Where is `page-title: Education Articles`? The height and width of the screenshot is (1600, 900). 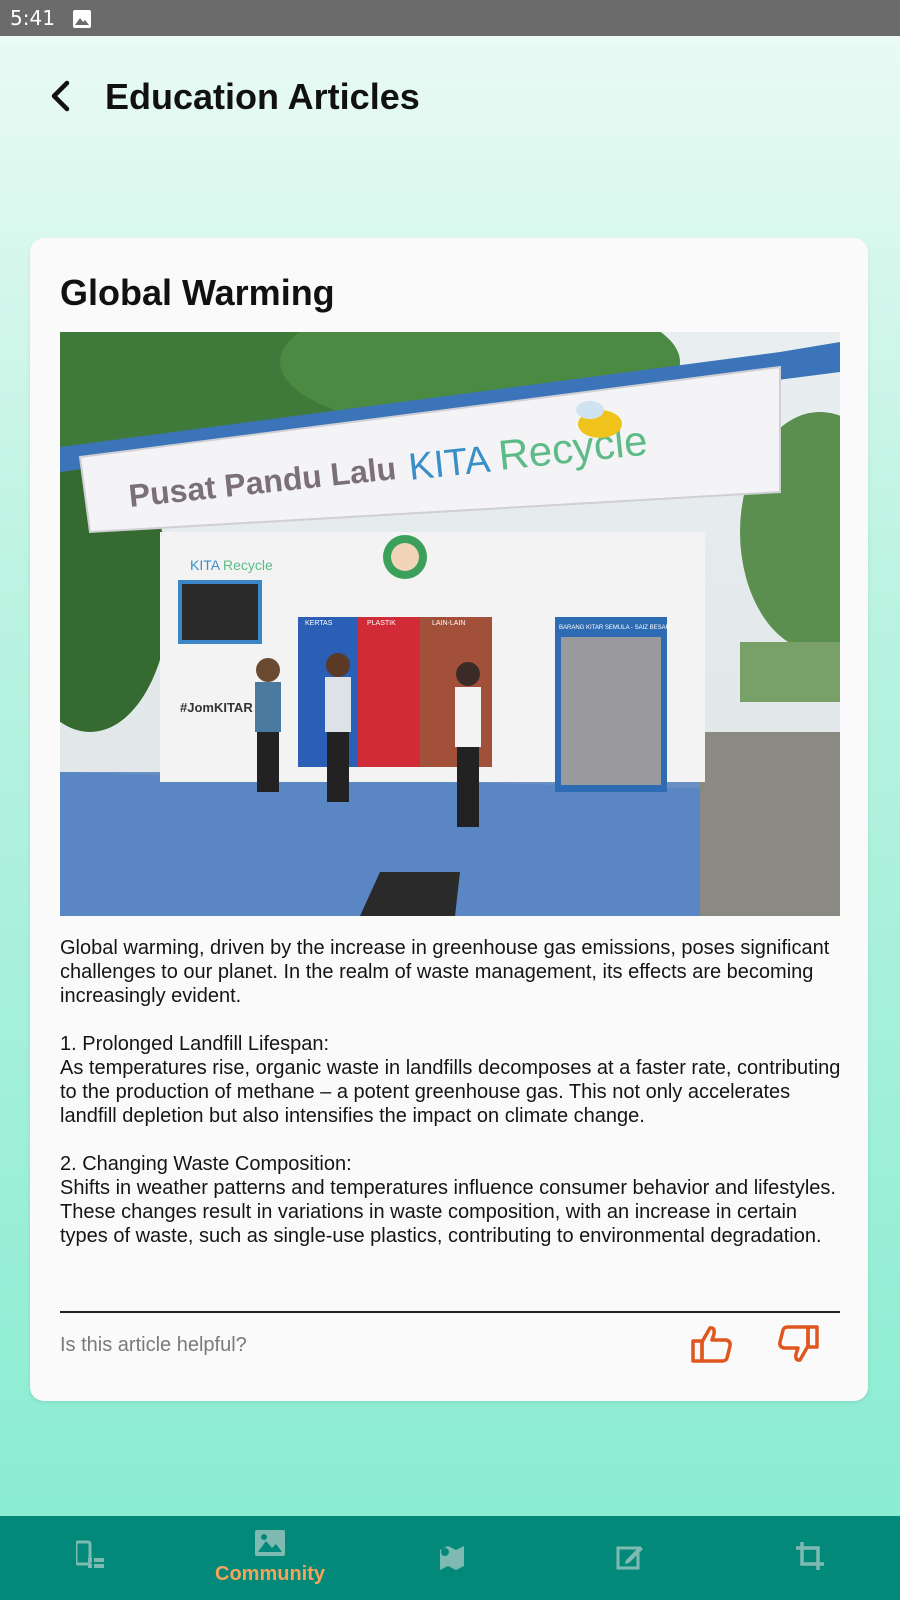 page-title: Education Articles is located at coordinates (262, 96).